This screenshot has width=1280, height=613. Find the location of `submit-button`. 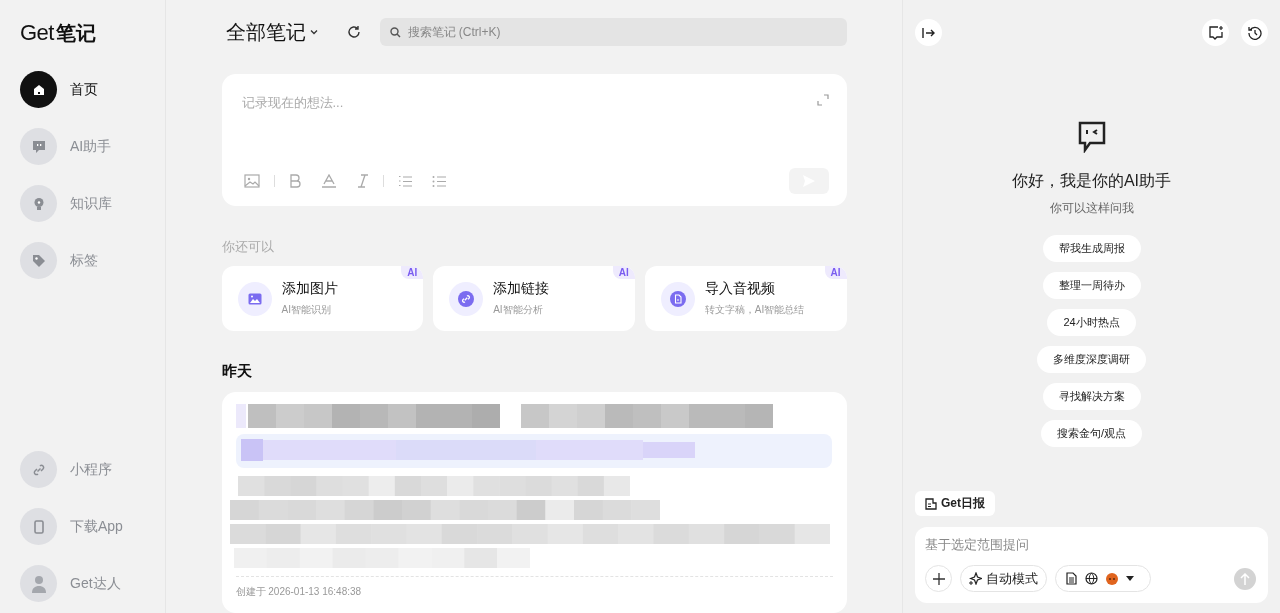

submit-button is located at coordinates (1245, 578).